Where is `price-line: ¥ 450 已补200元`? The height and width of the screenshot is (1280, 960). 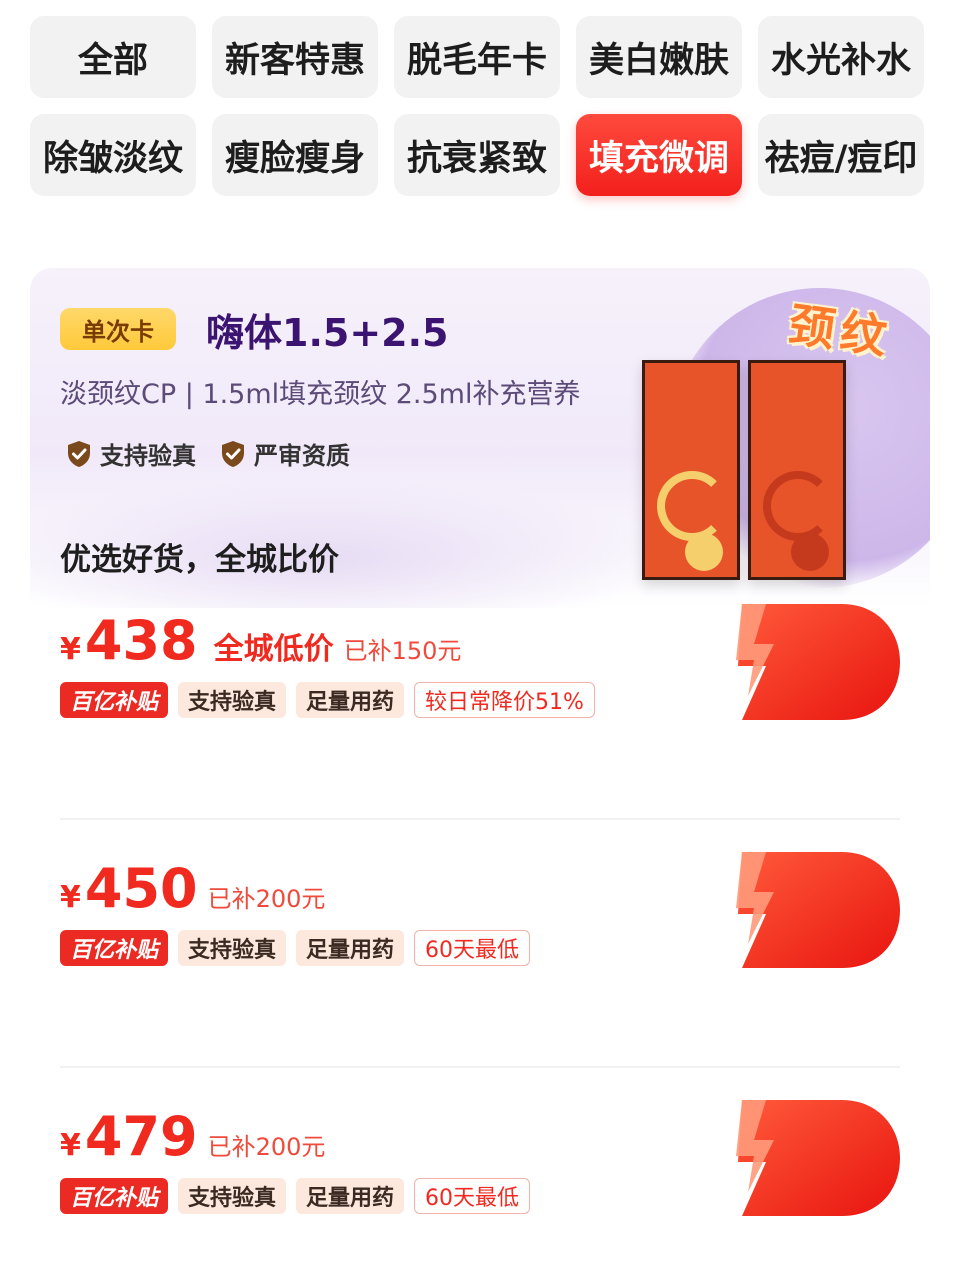 price-line: ¥ 450 已补200元 is located at coordinates (192, 889).